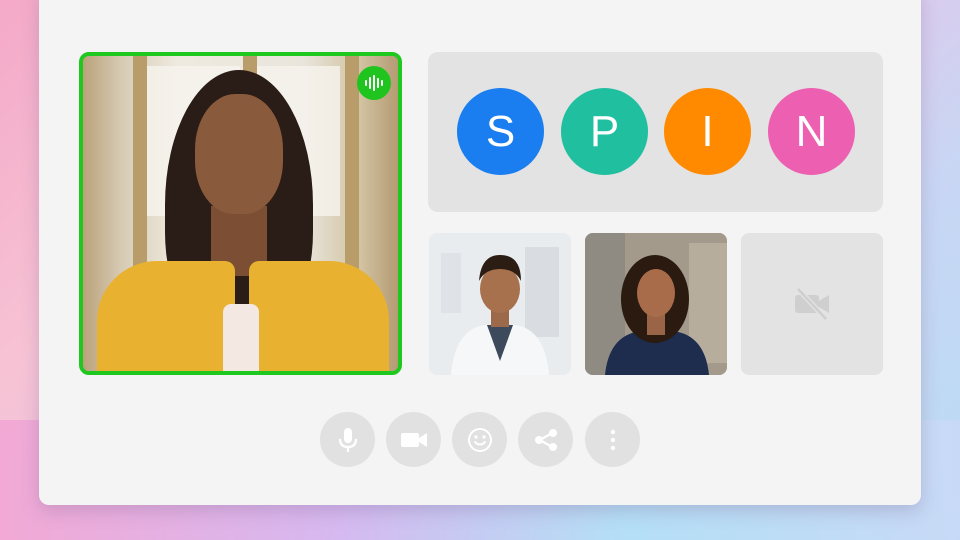 This screenshot has height=540, width=960. I want to click on avatar-initial: N, so click(811, 131).